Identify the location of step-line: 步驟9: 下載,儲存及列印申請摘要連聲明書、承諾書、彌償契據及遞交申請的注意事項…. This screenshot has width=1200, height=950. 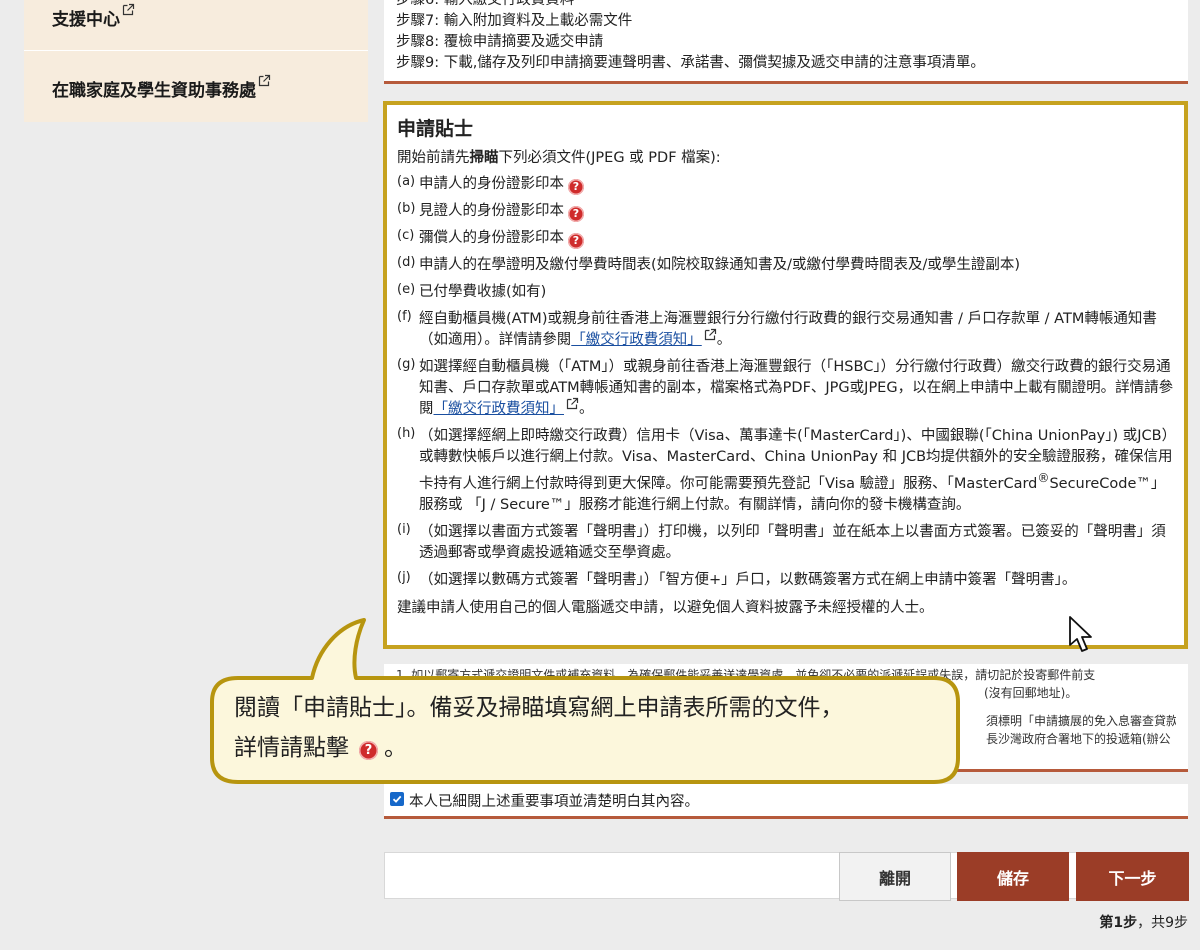
(690, 63).